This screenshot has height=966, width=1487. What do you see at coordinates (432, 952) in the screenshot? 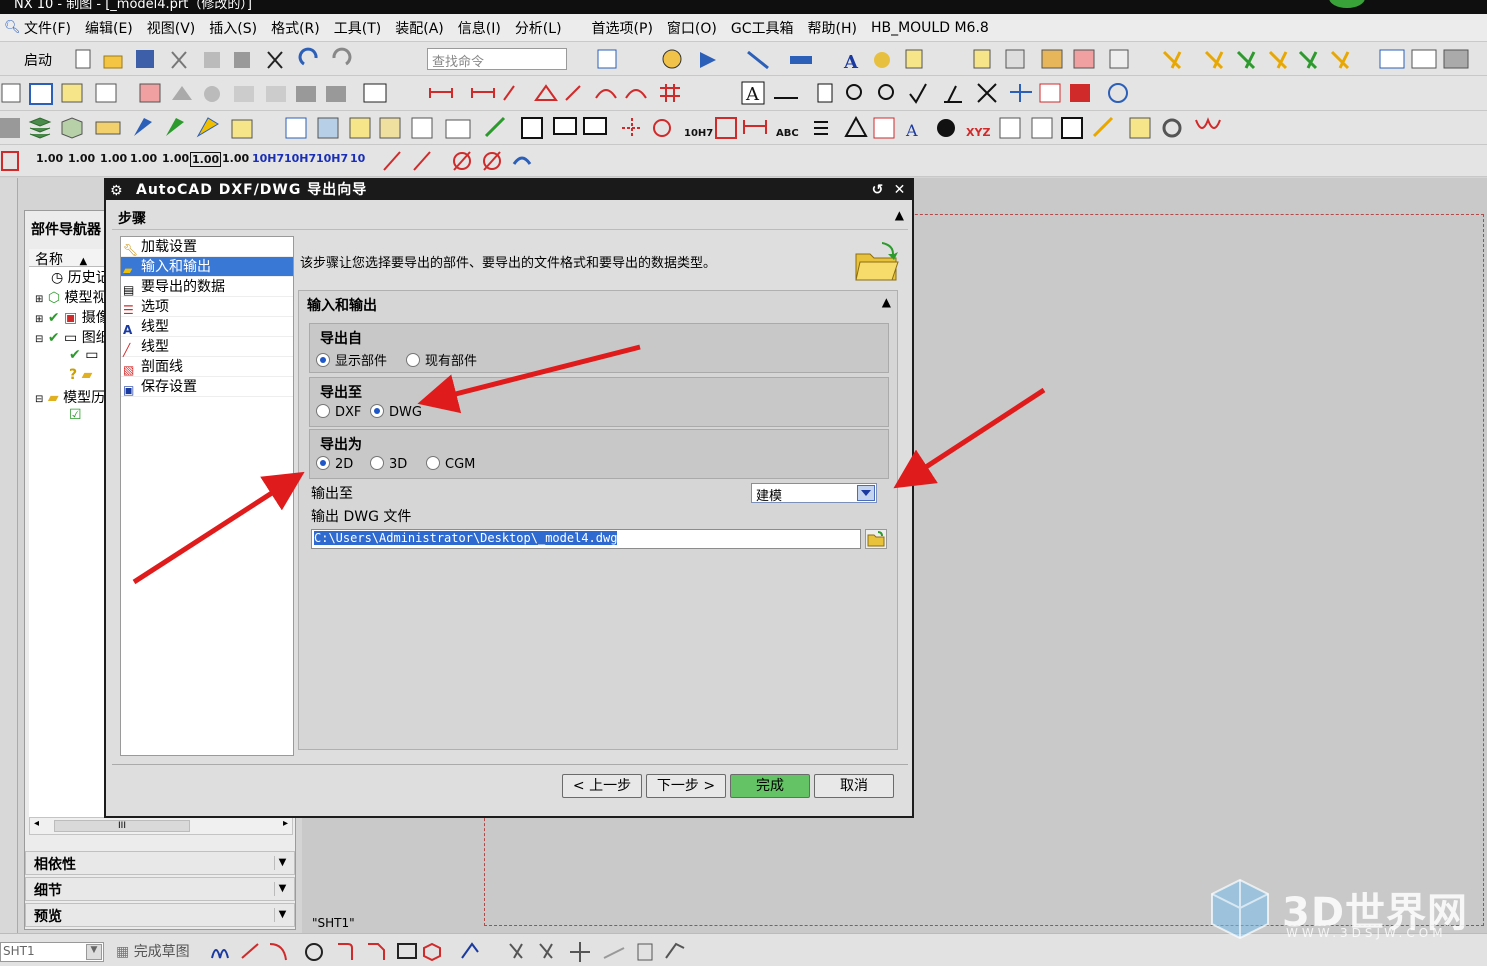
I see `polygon-icon` at bounding box center [432, 952].